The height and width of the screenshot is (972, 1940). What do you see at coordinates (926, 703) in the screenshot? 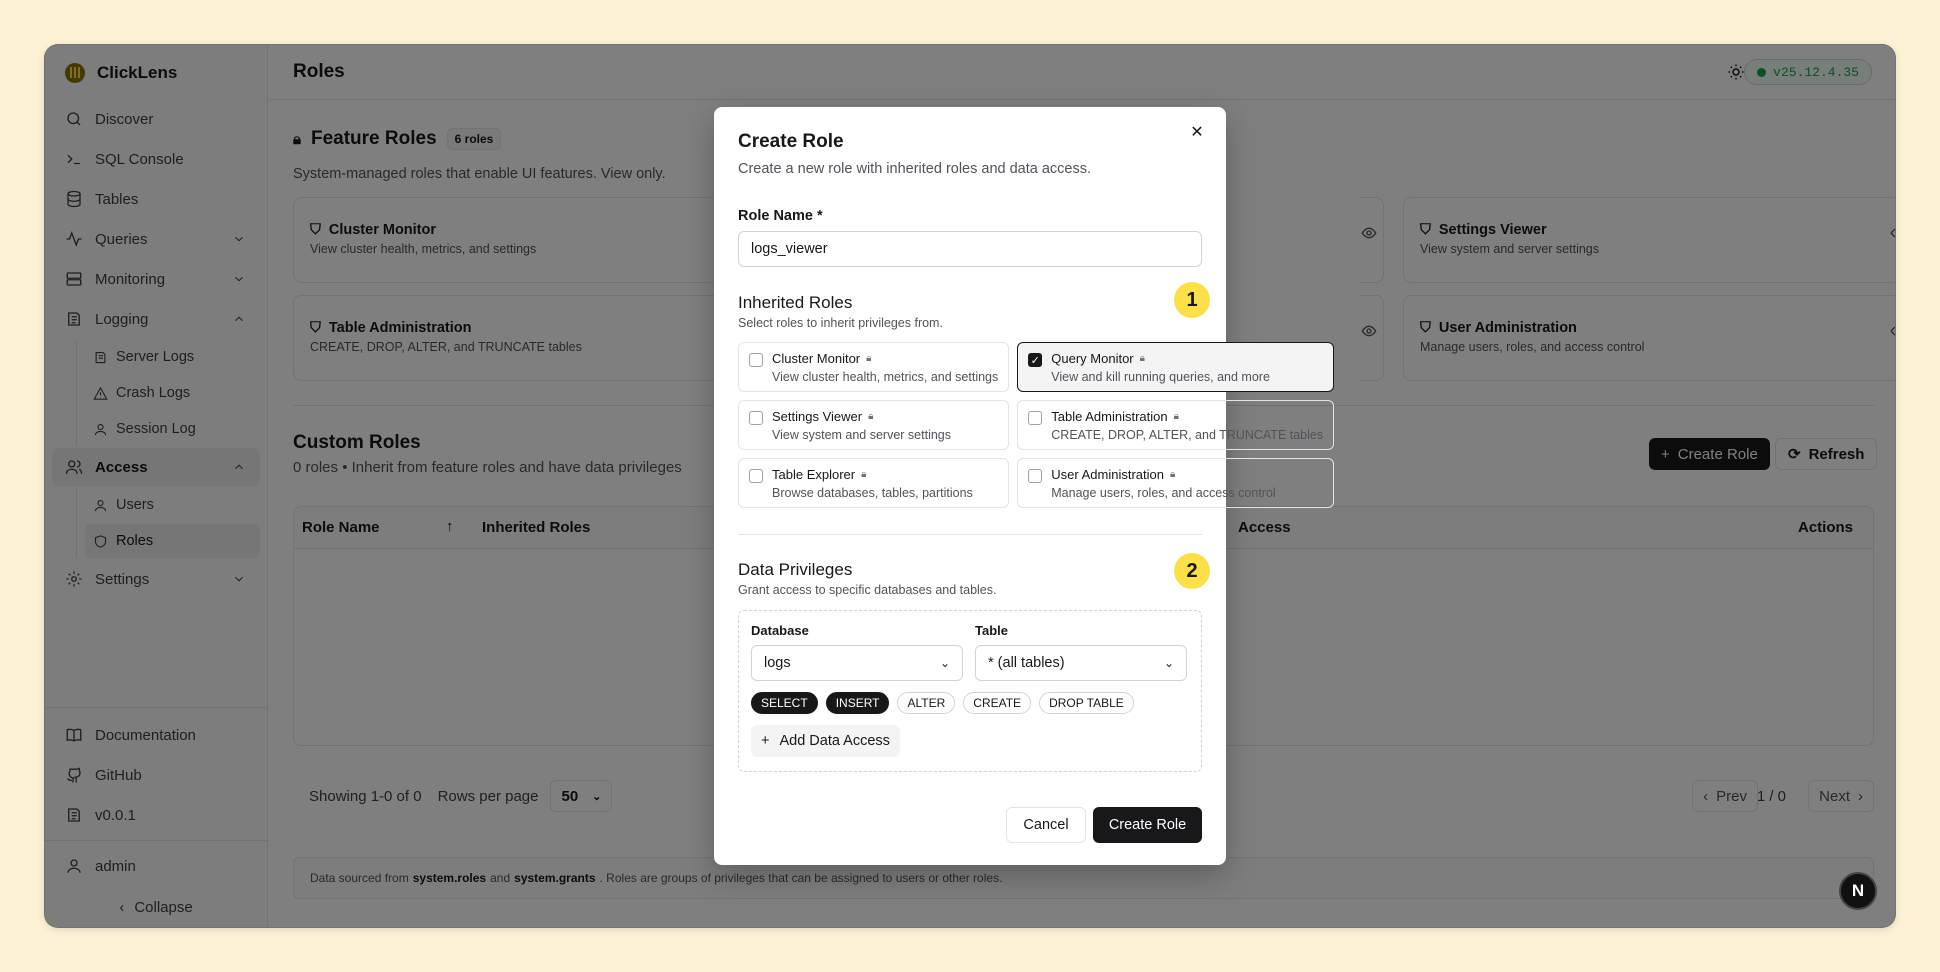
I see `privilege-chip-alter: ALTER` at bounding box center [926, 703].